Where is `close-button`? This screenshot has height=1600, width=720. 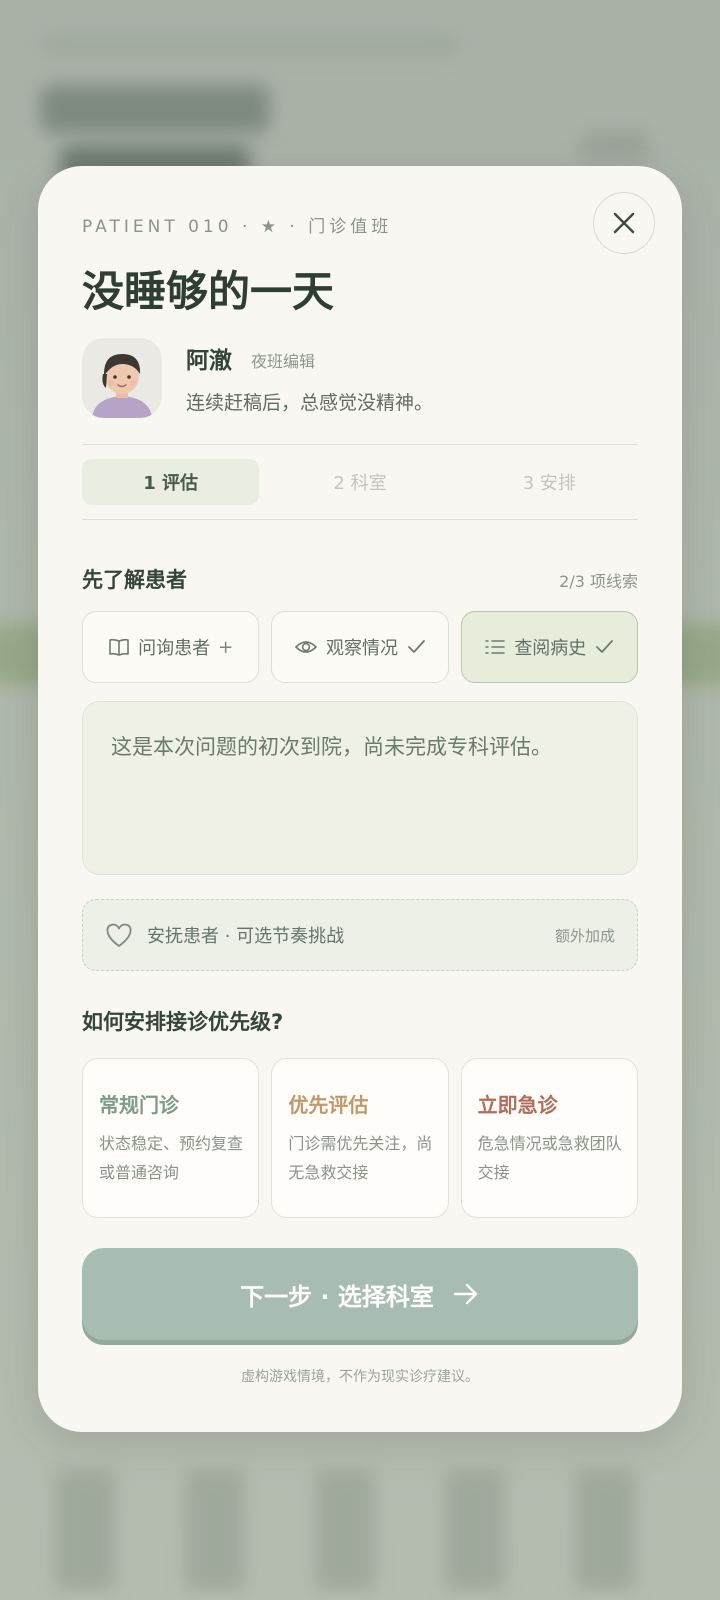 close-button is located at coordinates (624, 223).